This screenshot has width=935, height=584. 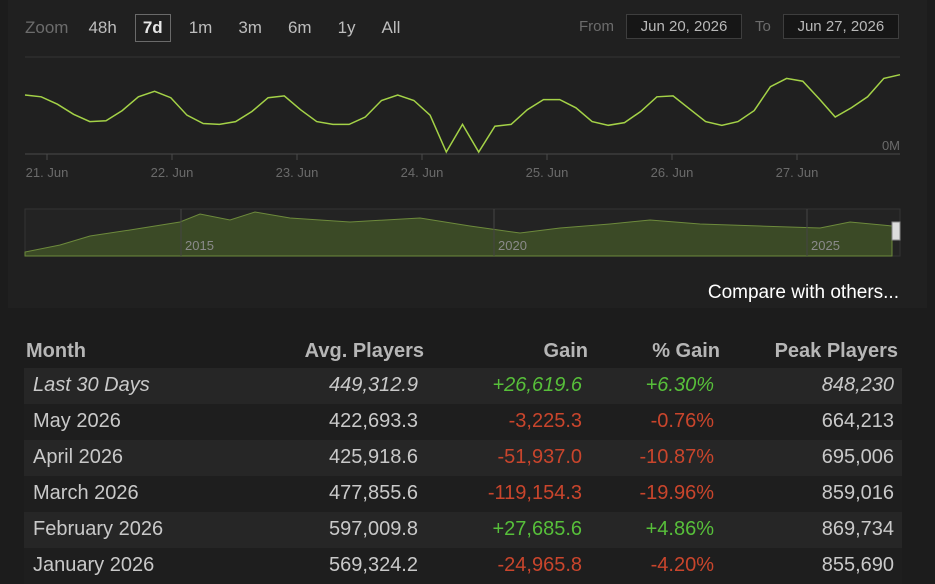 What do you see at coordinates (373, 421) in the screenshot?
I see `cell-avg-players: 422,693.3` at bounding box center [373, 421].